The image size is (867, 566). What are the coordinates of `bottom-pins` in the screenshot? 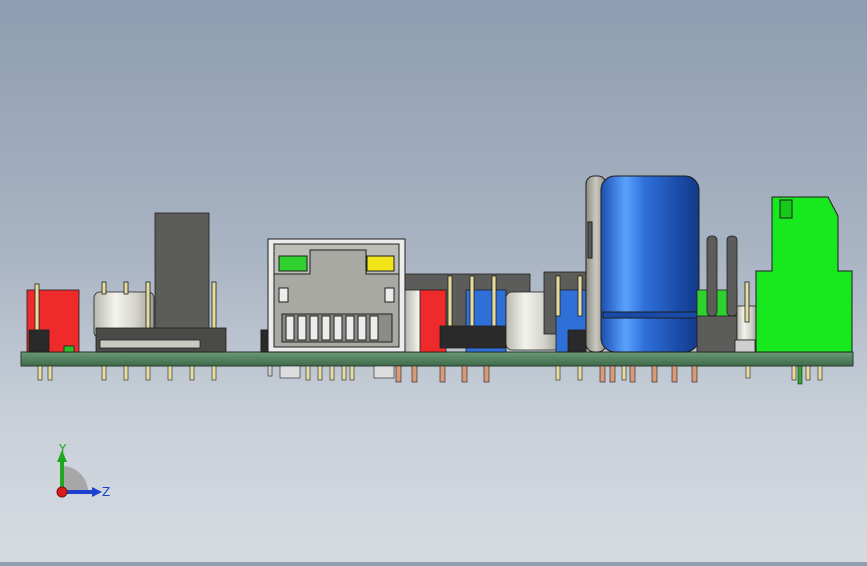 It's located at (430, 375).